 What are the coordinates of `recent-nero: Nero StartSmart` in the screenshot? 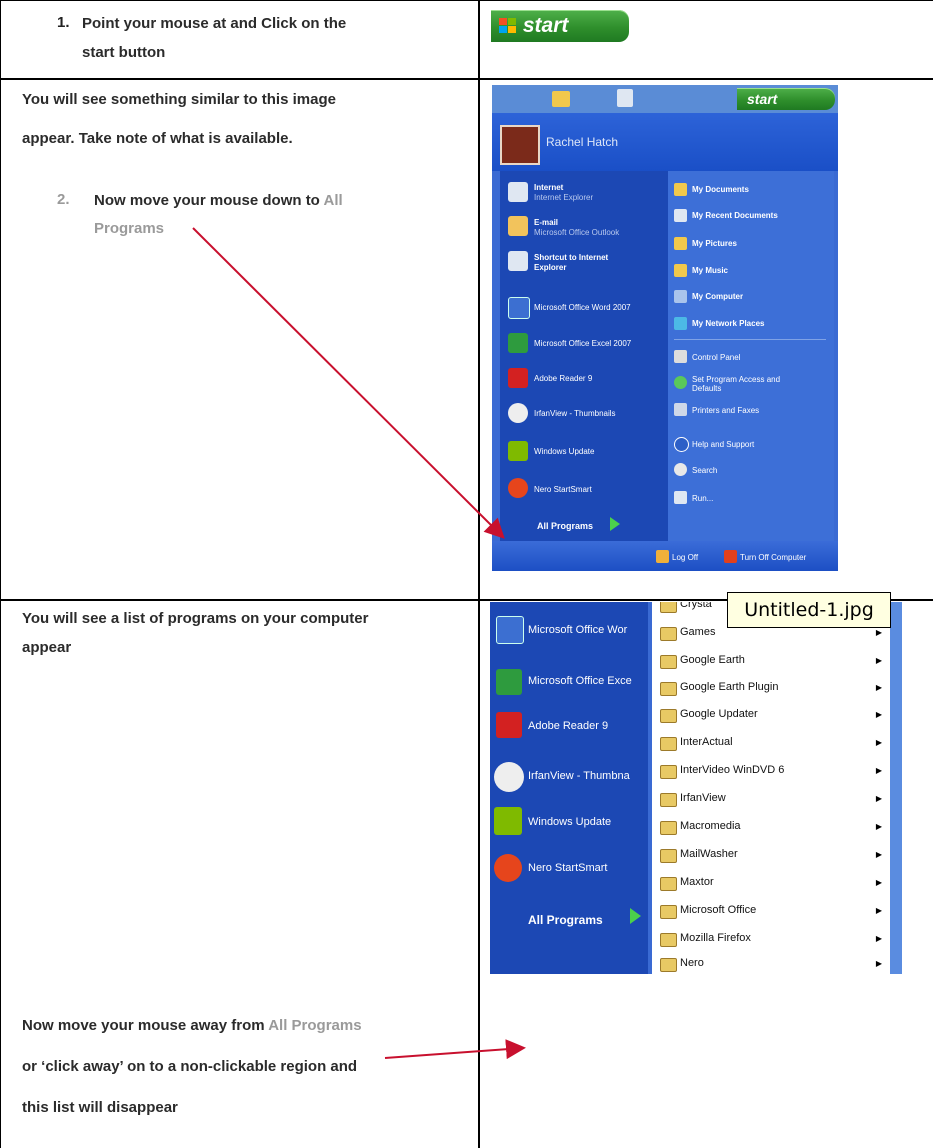 It's located at (563, 490).